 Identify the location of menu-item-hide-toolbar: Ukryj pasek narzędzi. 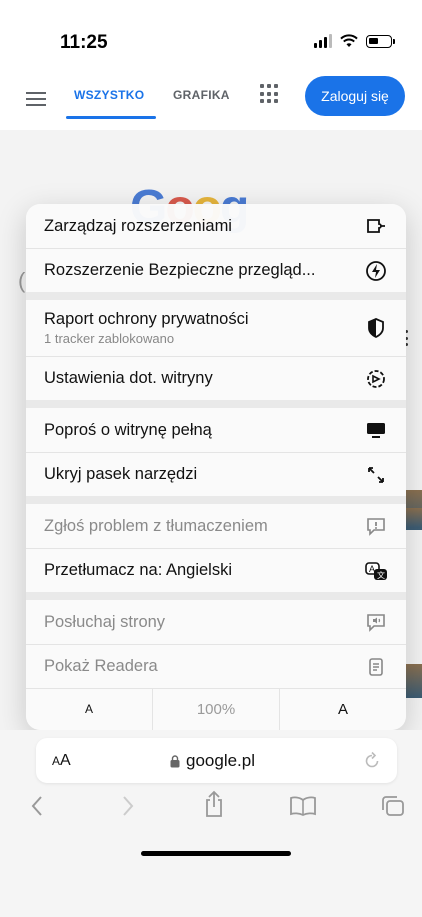
(216, 474).